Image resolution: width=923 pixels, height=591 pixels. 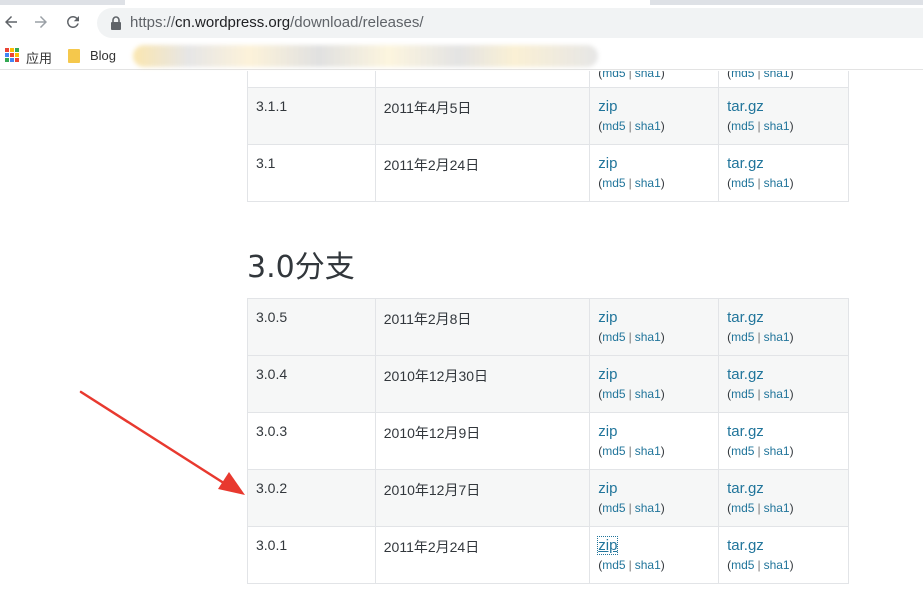 I want to click on forward-button, so click(x=41, y=22).